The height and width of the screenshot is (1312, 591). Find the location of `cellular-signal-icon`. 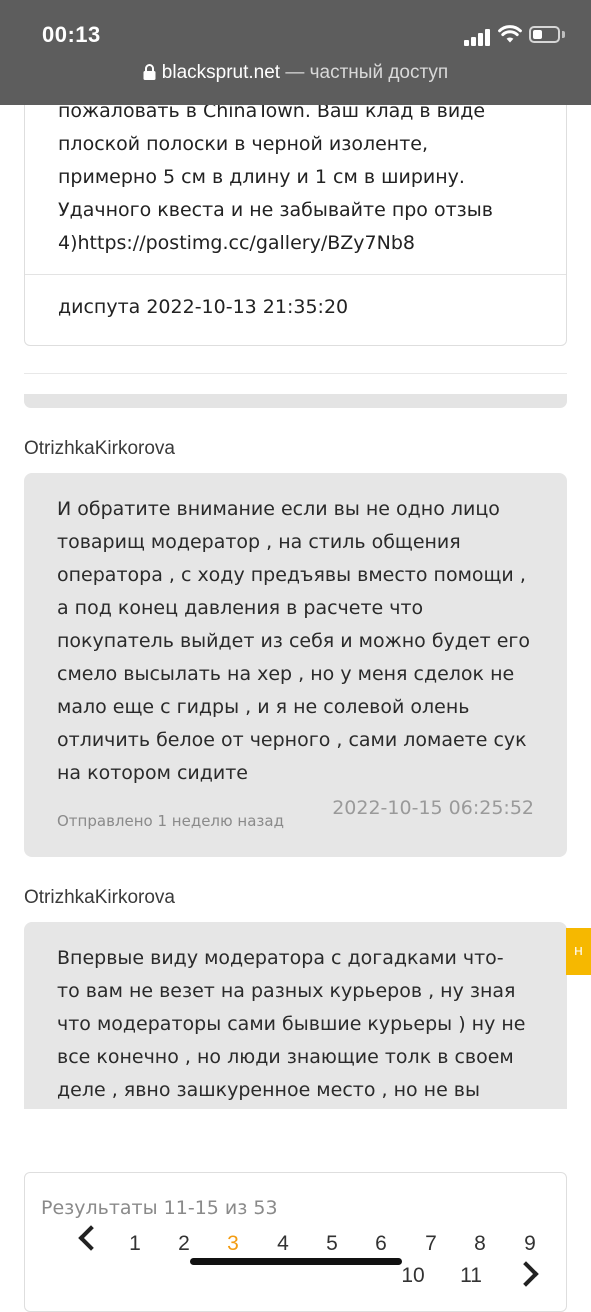

cellular-signal-icon is located at coordinates (477, 37).